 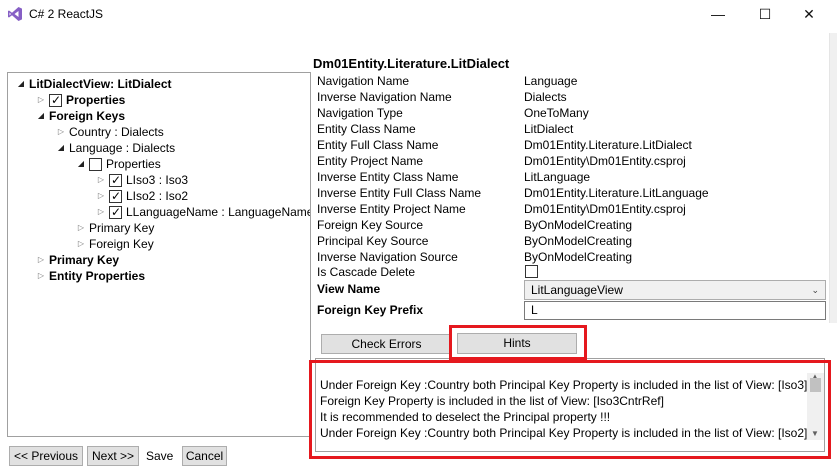 I want to click on tree-item-label: Foreign Keys, so click(x=87, y=116).